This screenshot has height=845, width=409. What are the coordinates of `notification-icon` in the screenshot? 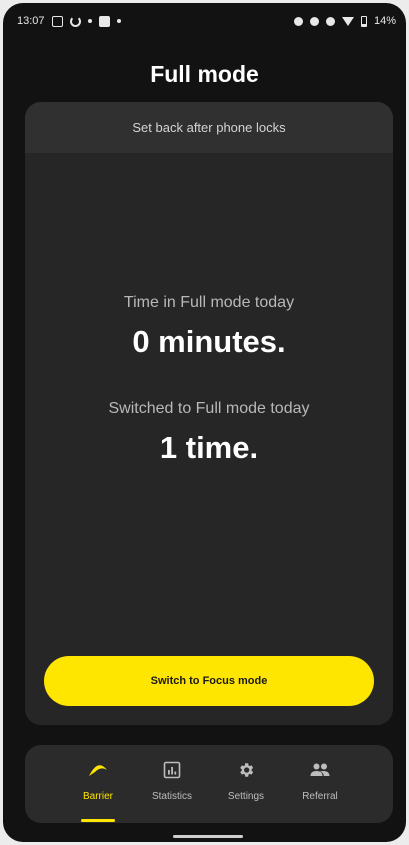 It's located at (57, 21).